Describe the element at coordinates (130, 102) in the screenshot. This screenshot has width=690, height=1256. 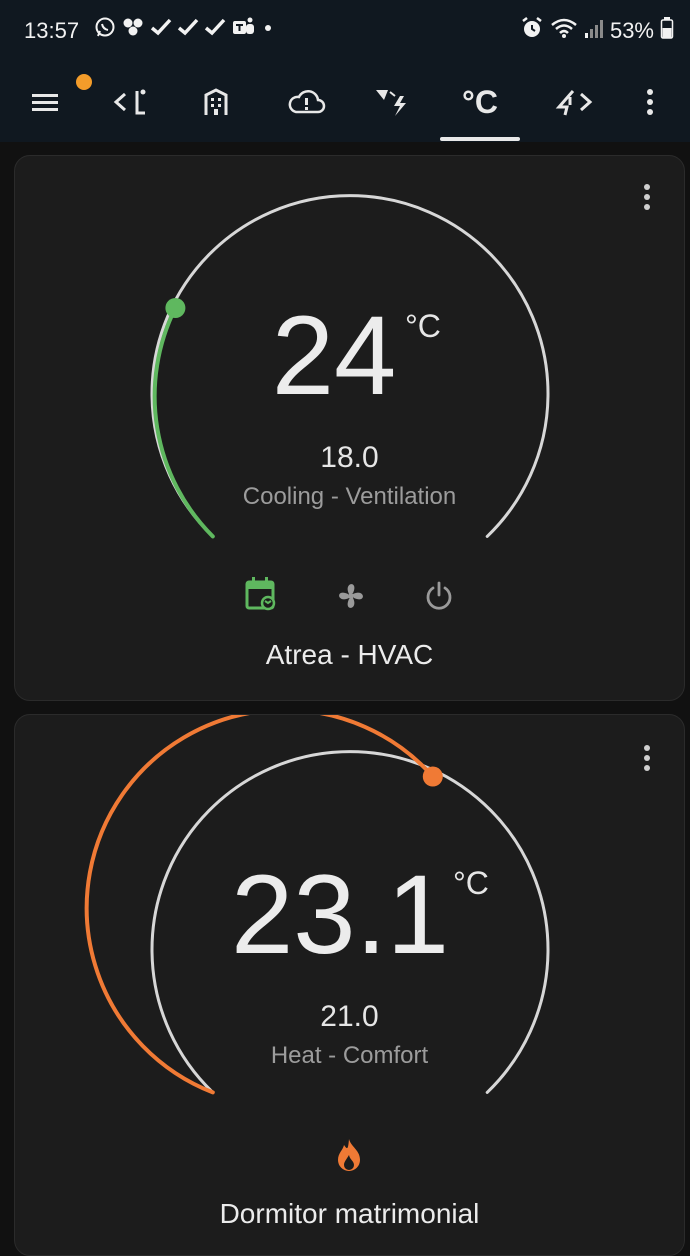
I see `tab-person` at that location.